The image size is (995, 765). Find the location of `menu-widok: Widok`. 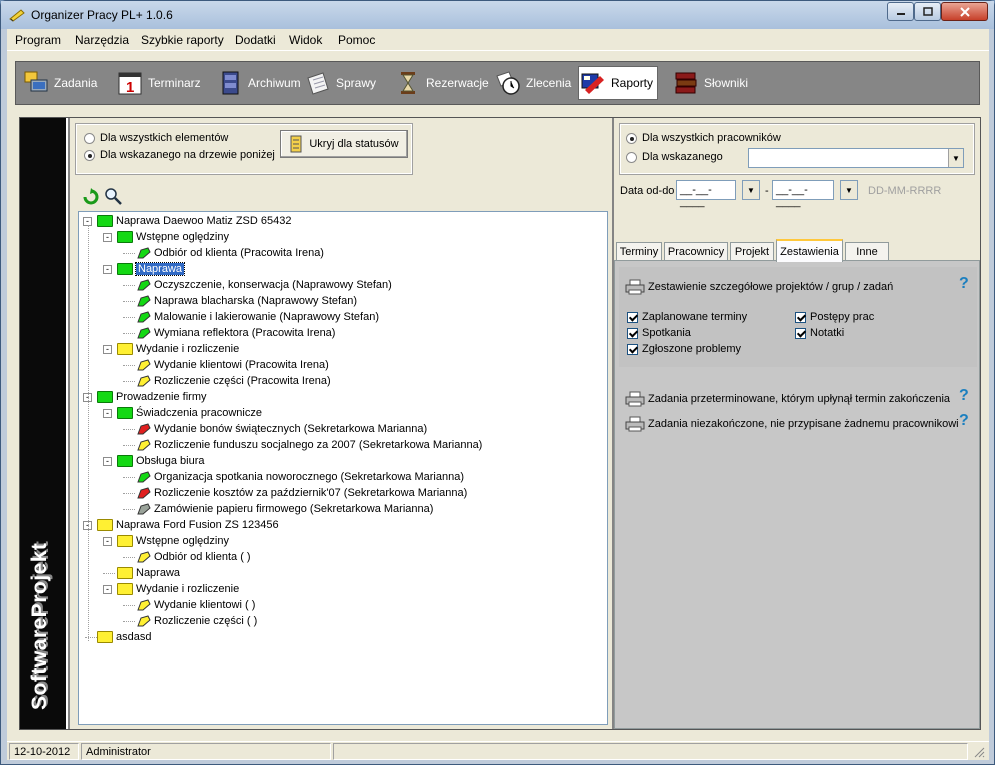

menu-widok: Widok is located at coordinates (305, 40).